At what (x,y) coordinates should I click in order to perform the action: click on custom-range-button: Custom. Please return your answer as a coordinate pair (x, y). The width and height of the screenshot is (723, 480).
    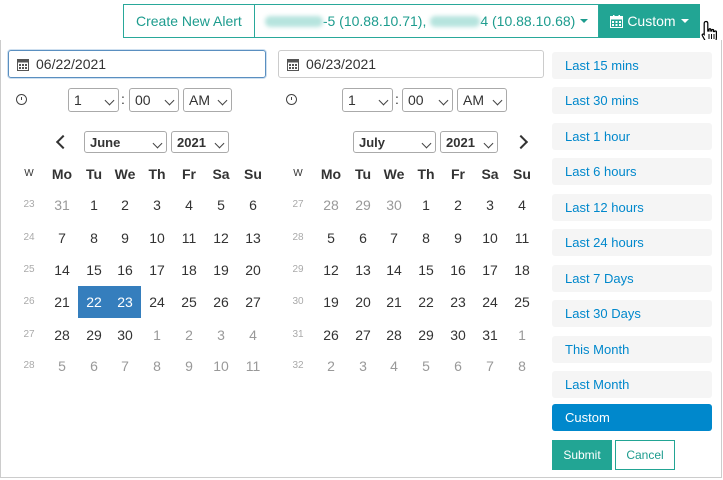
    Looking at the image, I should click on (649, 21).